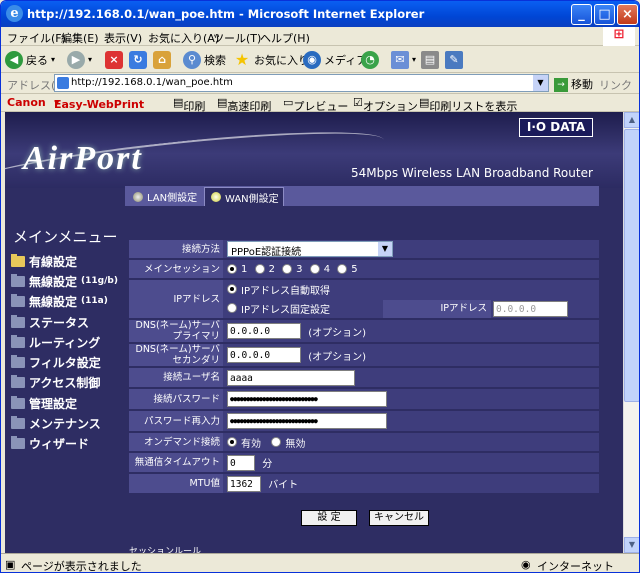  I want to click on nav-wireless-11g: 無線設定 (11g/b), so click(64, 281).